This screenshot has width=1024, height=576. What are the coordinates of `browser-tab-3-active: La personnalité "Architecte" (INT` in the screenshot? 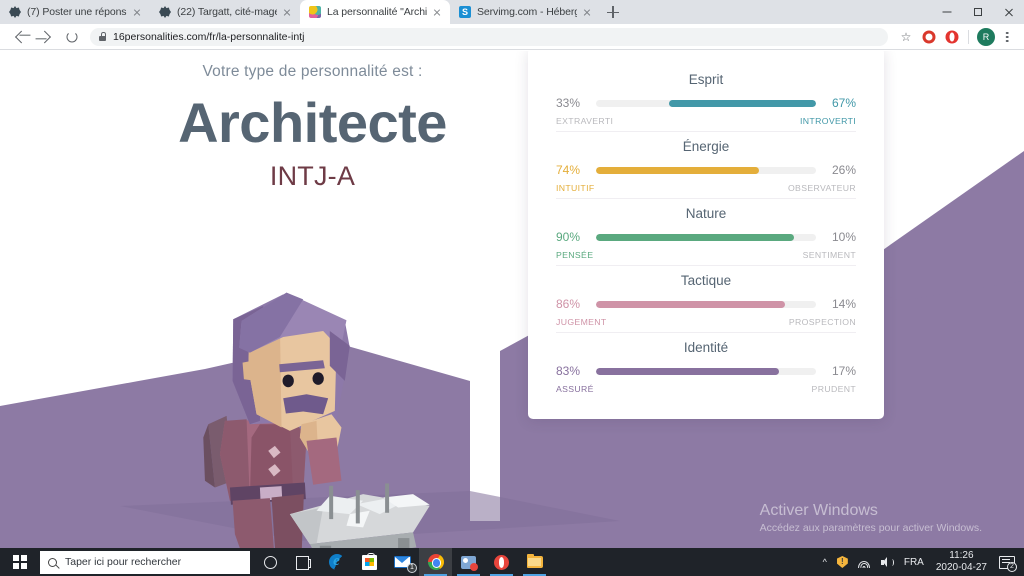 It's located at (375, 12).